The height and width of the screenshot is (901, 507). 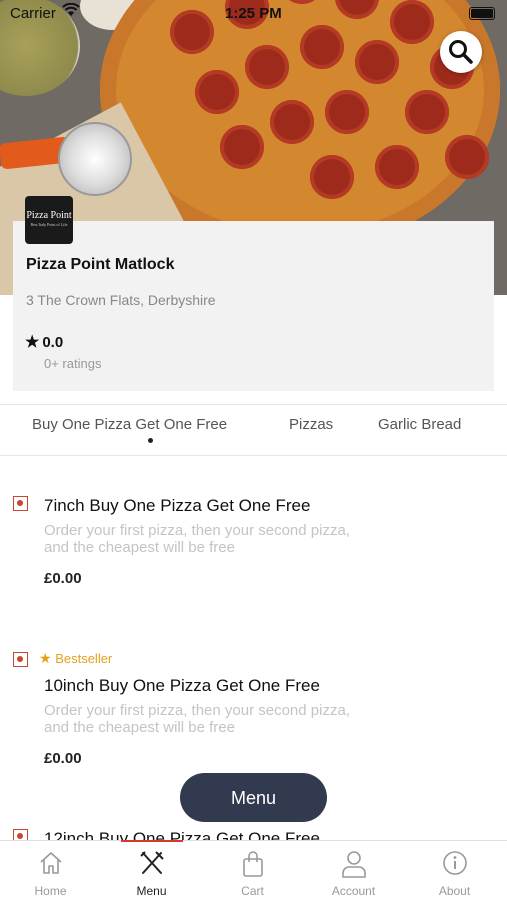 What do you see at coordinates (253, 797) in the screenshot?
I see `menu-button: Menu` at bounding box center [253, 797].